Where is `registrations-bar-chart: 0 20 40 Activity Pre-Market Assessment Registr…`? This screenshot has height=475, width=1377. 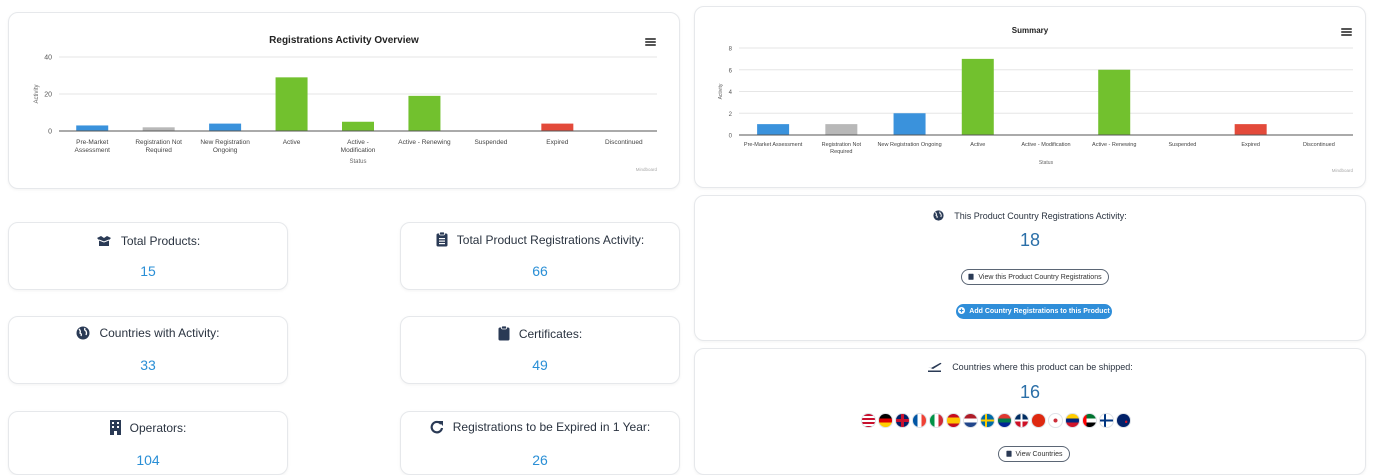
registrations-bar-chart: 0 20 40 Activity Pre-Market Assessment Registr… is located at coordinates (346, 114).